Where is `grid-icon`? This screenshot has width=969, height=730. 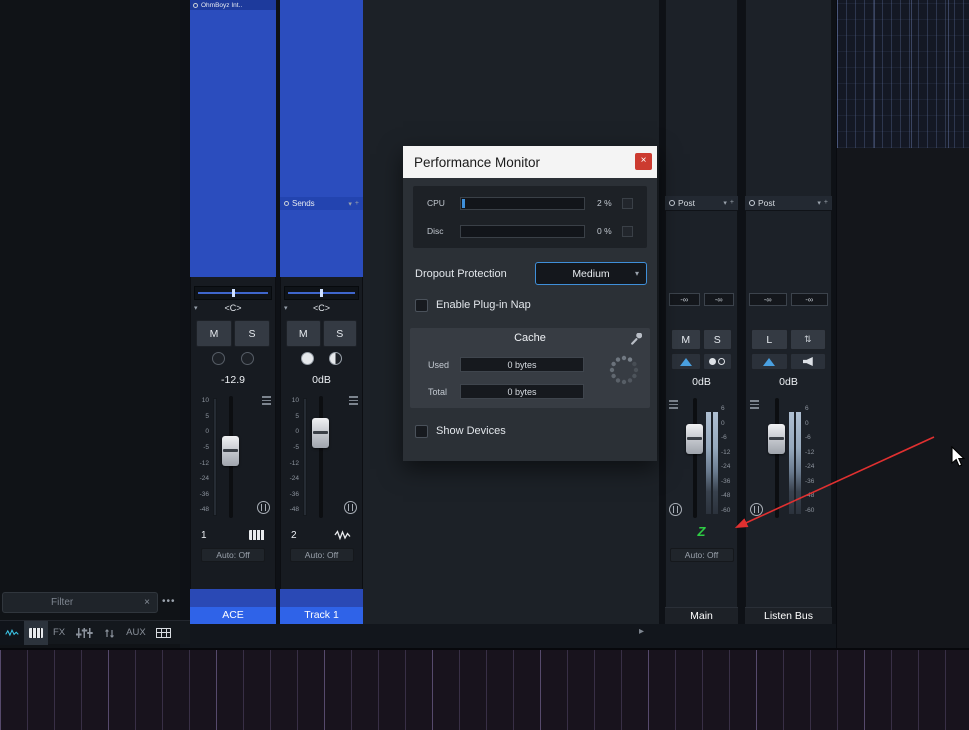 grid-icon is located at coordinates (163, 632).